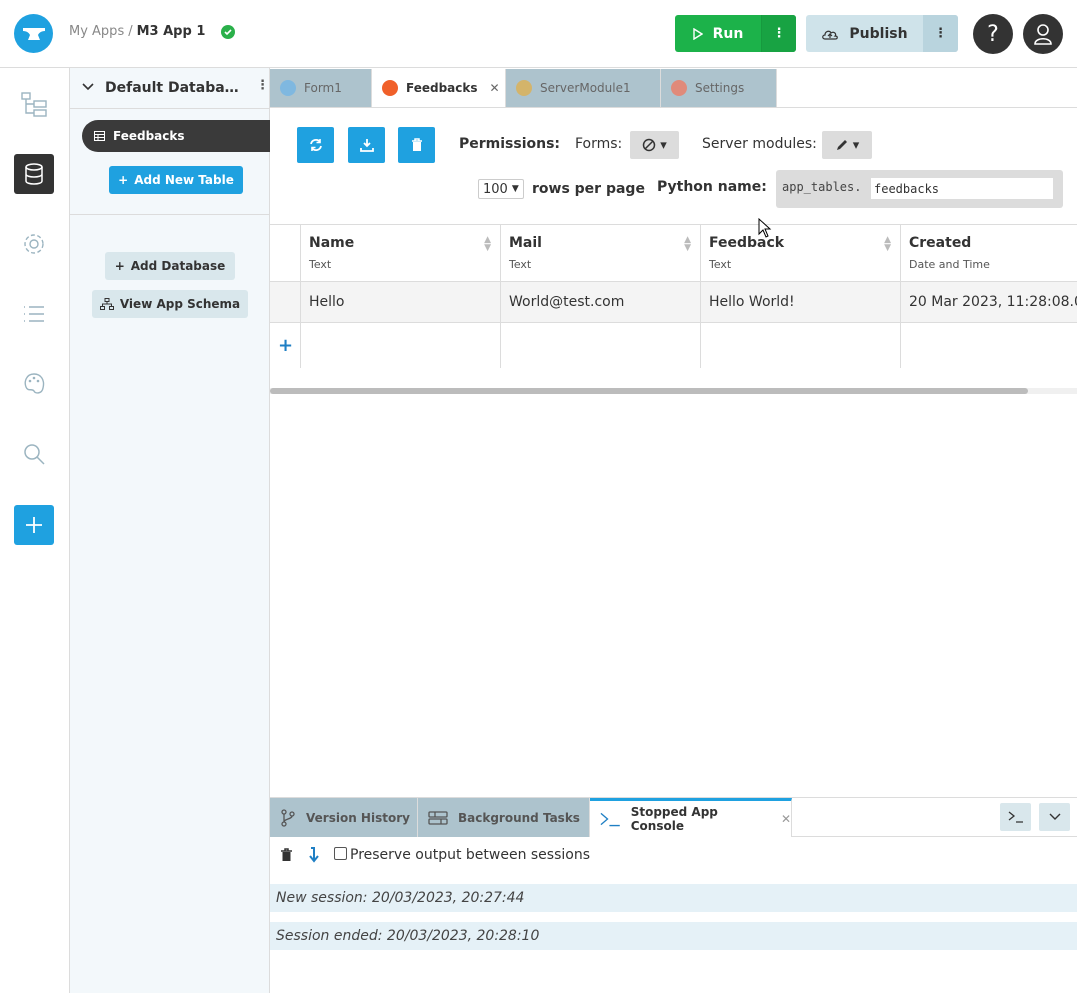 Image resolution: width=1077 pixels, height=993 pixels. What do you see at coordinates (180, 304) in the screenshot?
I see `view-app-schema-label: View App Schema` at bounding box center [180, 304].